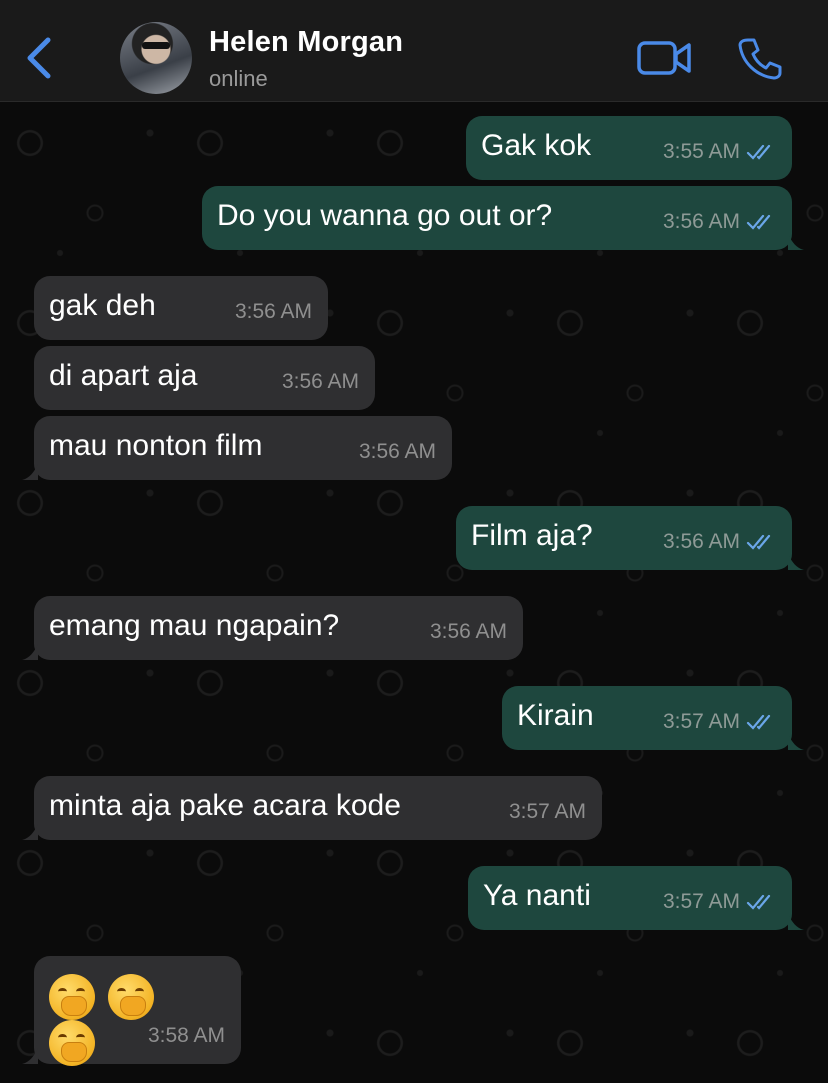 Image resolution: width=828 pixels, height=1083 pixels. Describe the element at coordinates (653, 718) in the screenshot. I see `message-bubble-outgoing: Kirain 3:57 AM` at that location.